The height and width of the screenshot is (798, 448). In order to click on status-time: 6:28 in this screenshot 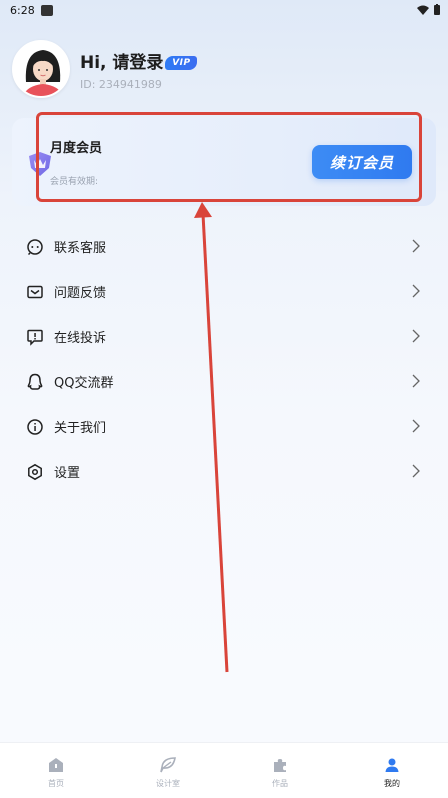, I will do `click(22, 10)`.